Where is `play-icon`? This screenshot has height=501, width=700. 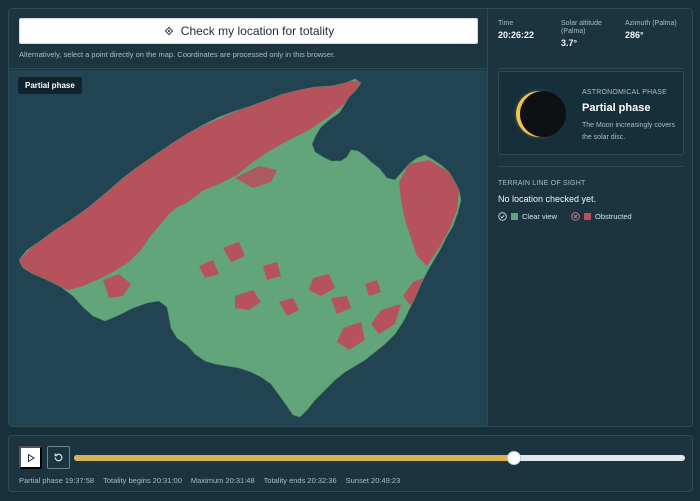
play-icon is located at coordinates (31, 457).